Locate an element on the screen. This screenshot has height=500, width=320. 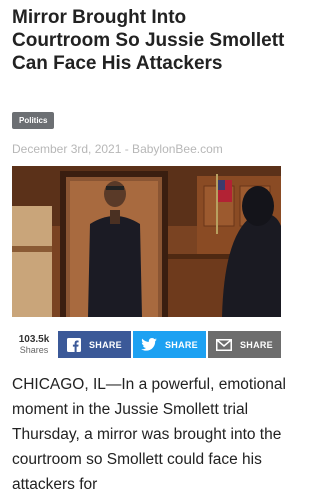
email-share-button: SHARE is located at coordinates (244, 344).